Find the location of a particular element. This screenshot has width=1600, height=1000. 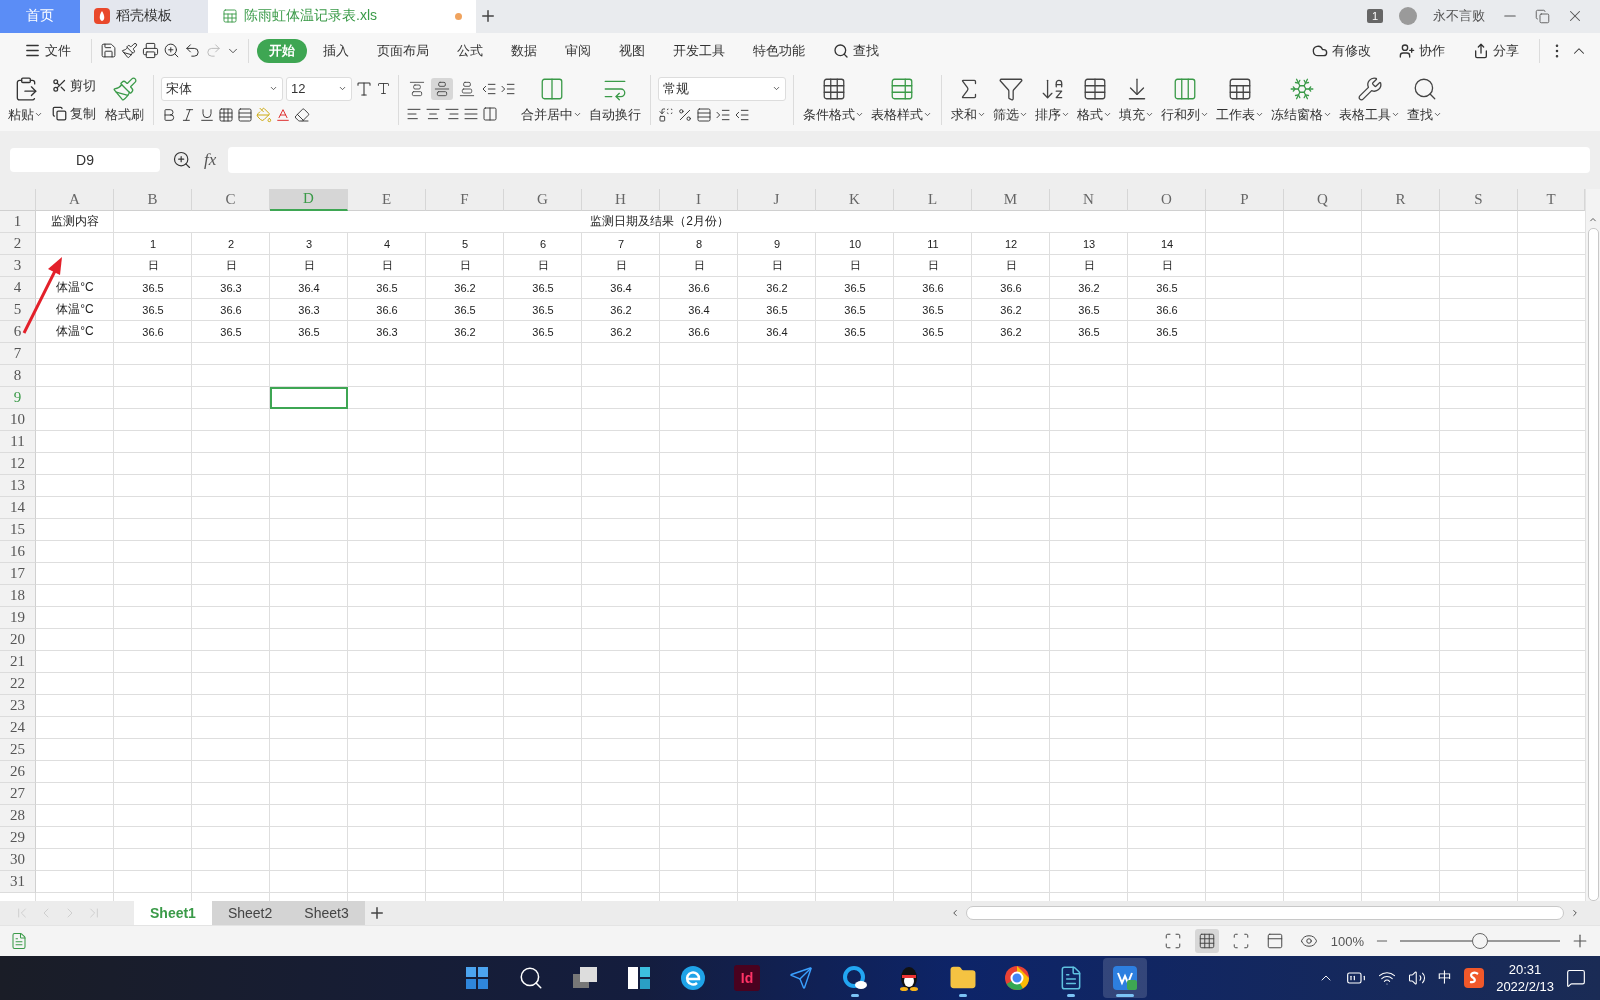

fill-color-icon is located at coordinates (264, 114).